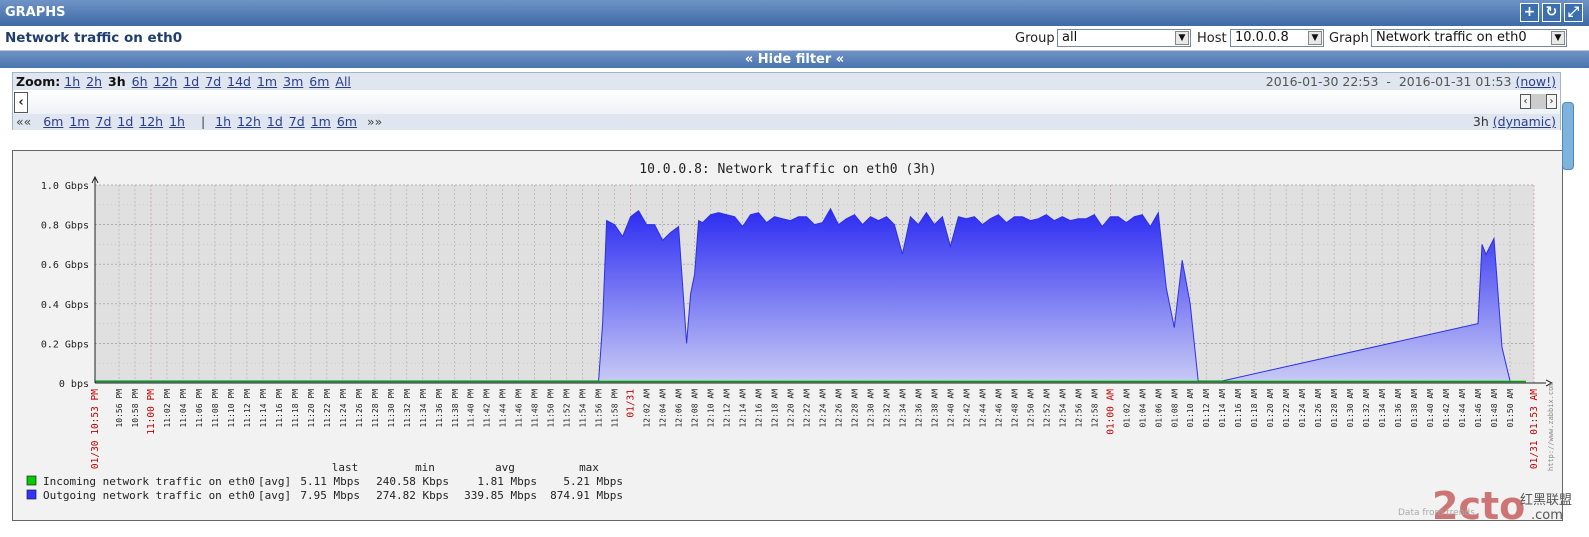  I want to click on x-tick-label: 12:24 AM, so click(822, 408).